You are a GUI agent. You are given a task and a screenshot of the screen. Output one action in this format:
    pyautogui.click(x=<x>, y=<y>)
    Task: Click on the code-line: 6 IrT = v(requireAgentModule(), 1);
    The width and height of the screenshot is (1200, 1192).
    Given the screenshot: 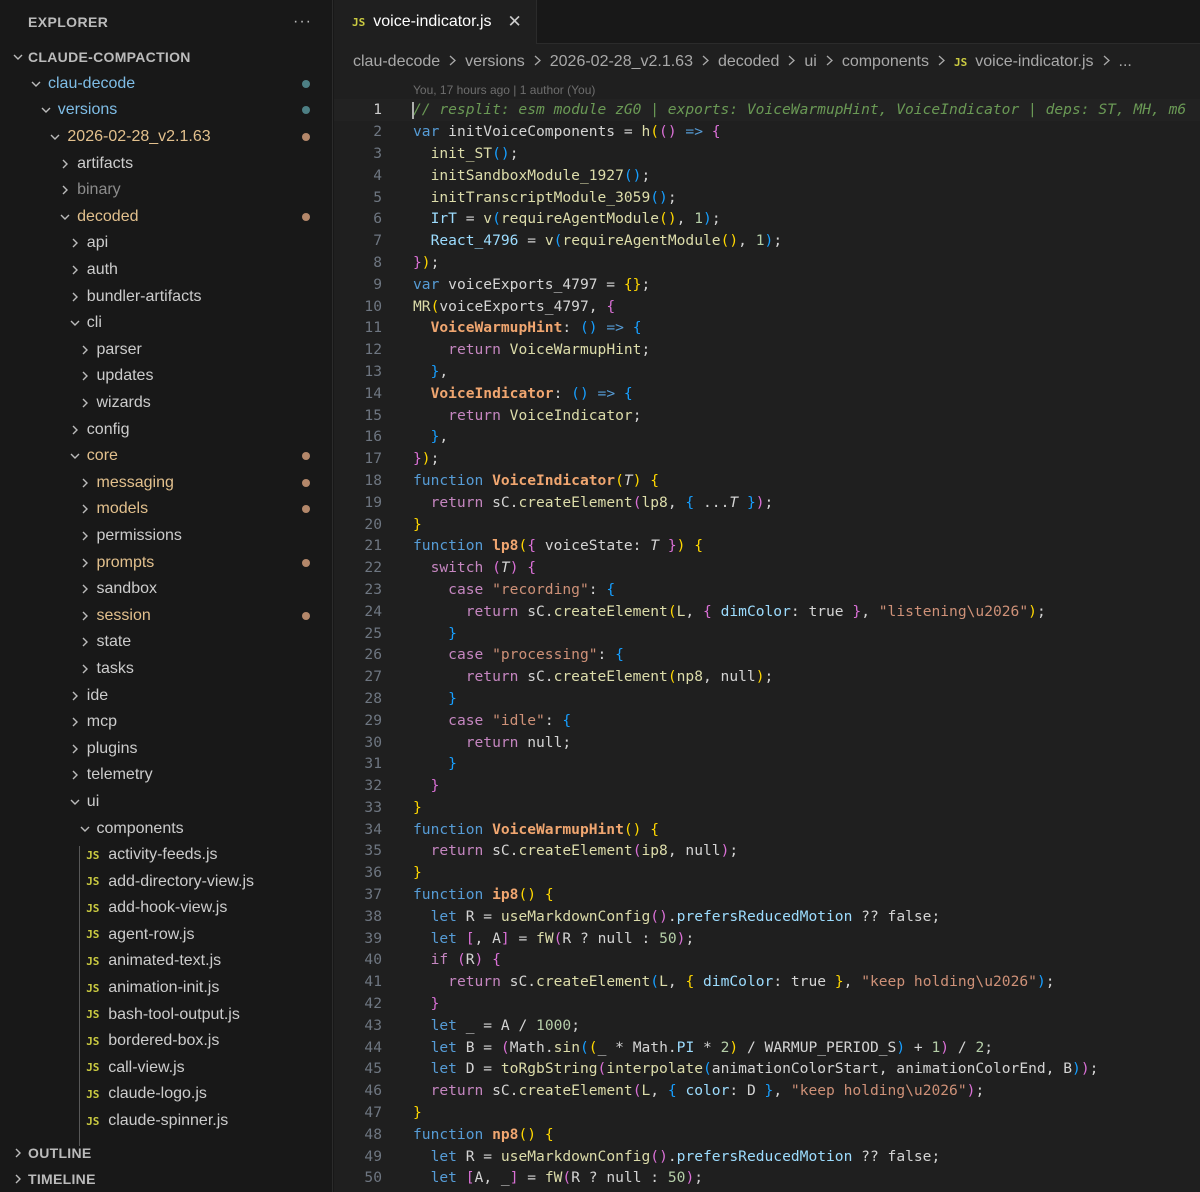 What is the action you would take?
    pyautogui.click(x=767, y=219)
    